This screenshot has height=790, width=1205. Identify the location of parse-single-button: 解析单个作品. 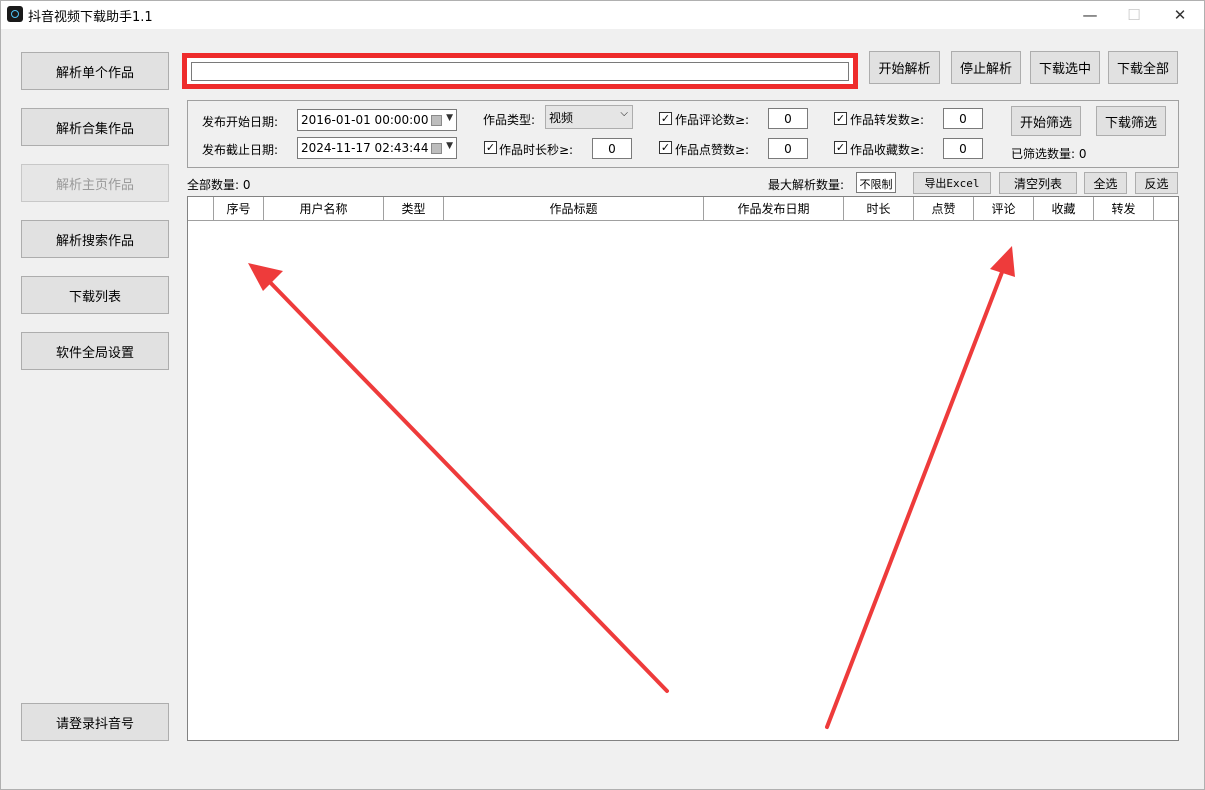
(95, 71).